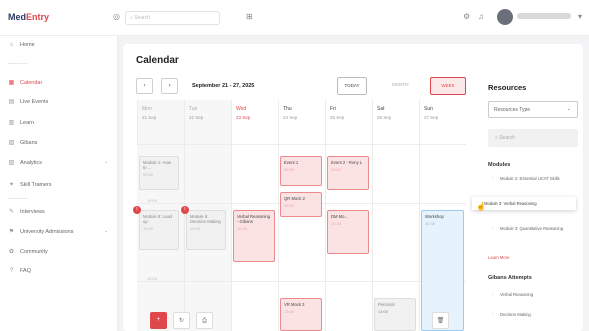 The width and height of the screenshot is (589, 331). I want to click on gibans-icon: ▧, so click(11, 143).